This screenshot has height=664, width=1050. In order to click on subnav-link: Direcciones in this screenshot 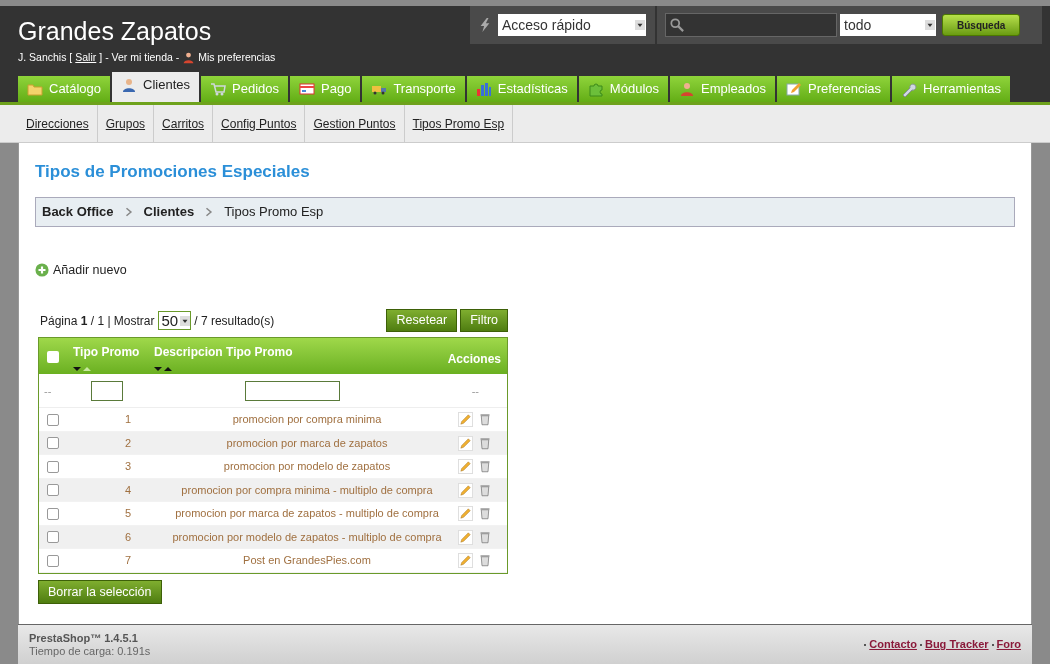, I will do `click(58, 123)`.